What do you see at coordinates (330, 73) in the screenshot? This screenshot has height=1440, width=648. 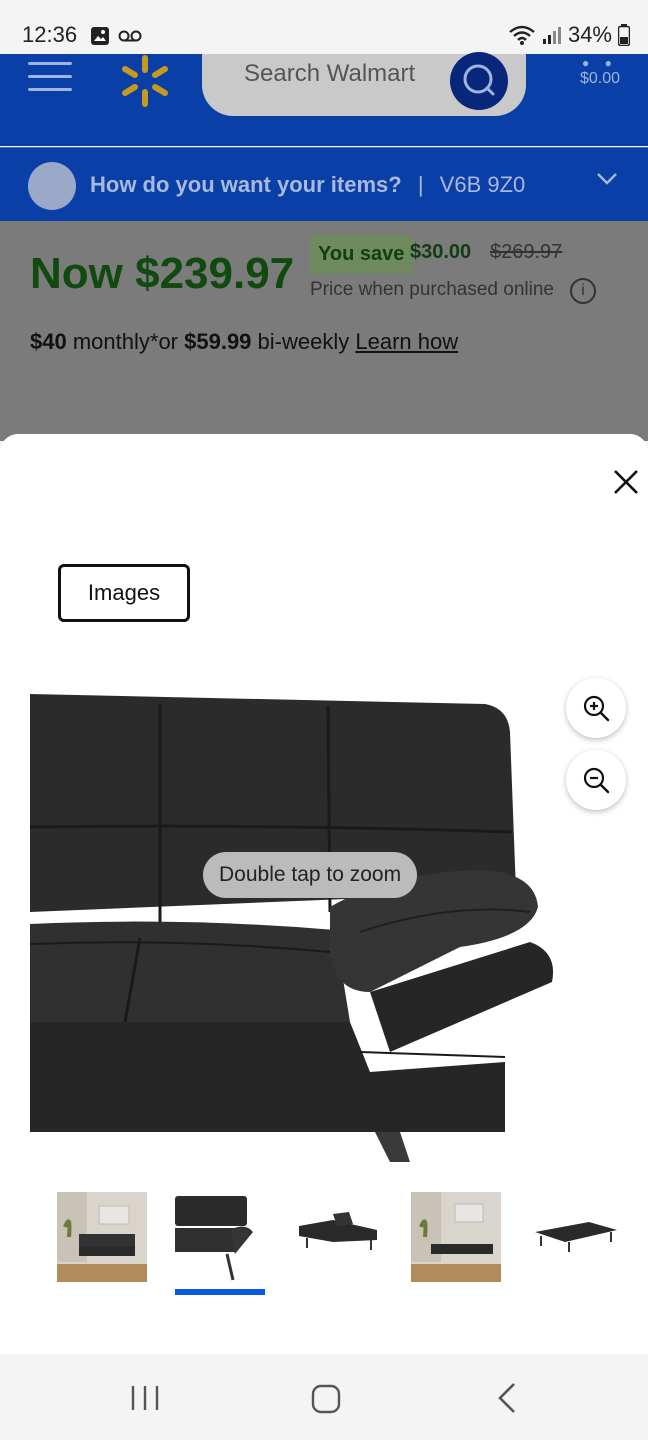 I see `search-placeholder: Search Walmart` at bounding box center [330, 73].